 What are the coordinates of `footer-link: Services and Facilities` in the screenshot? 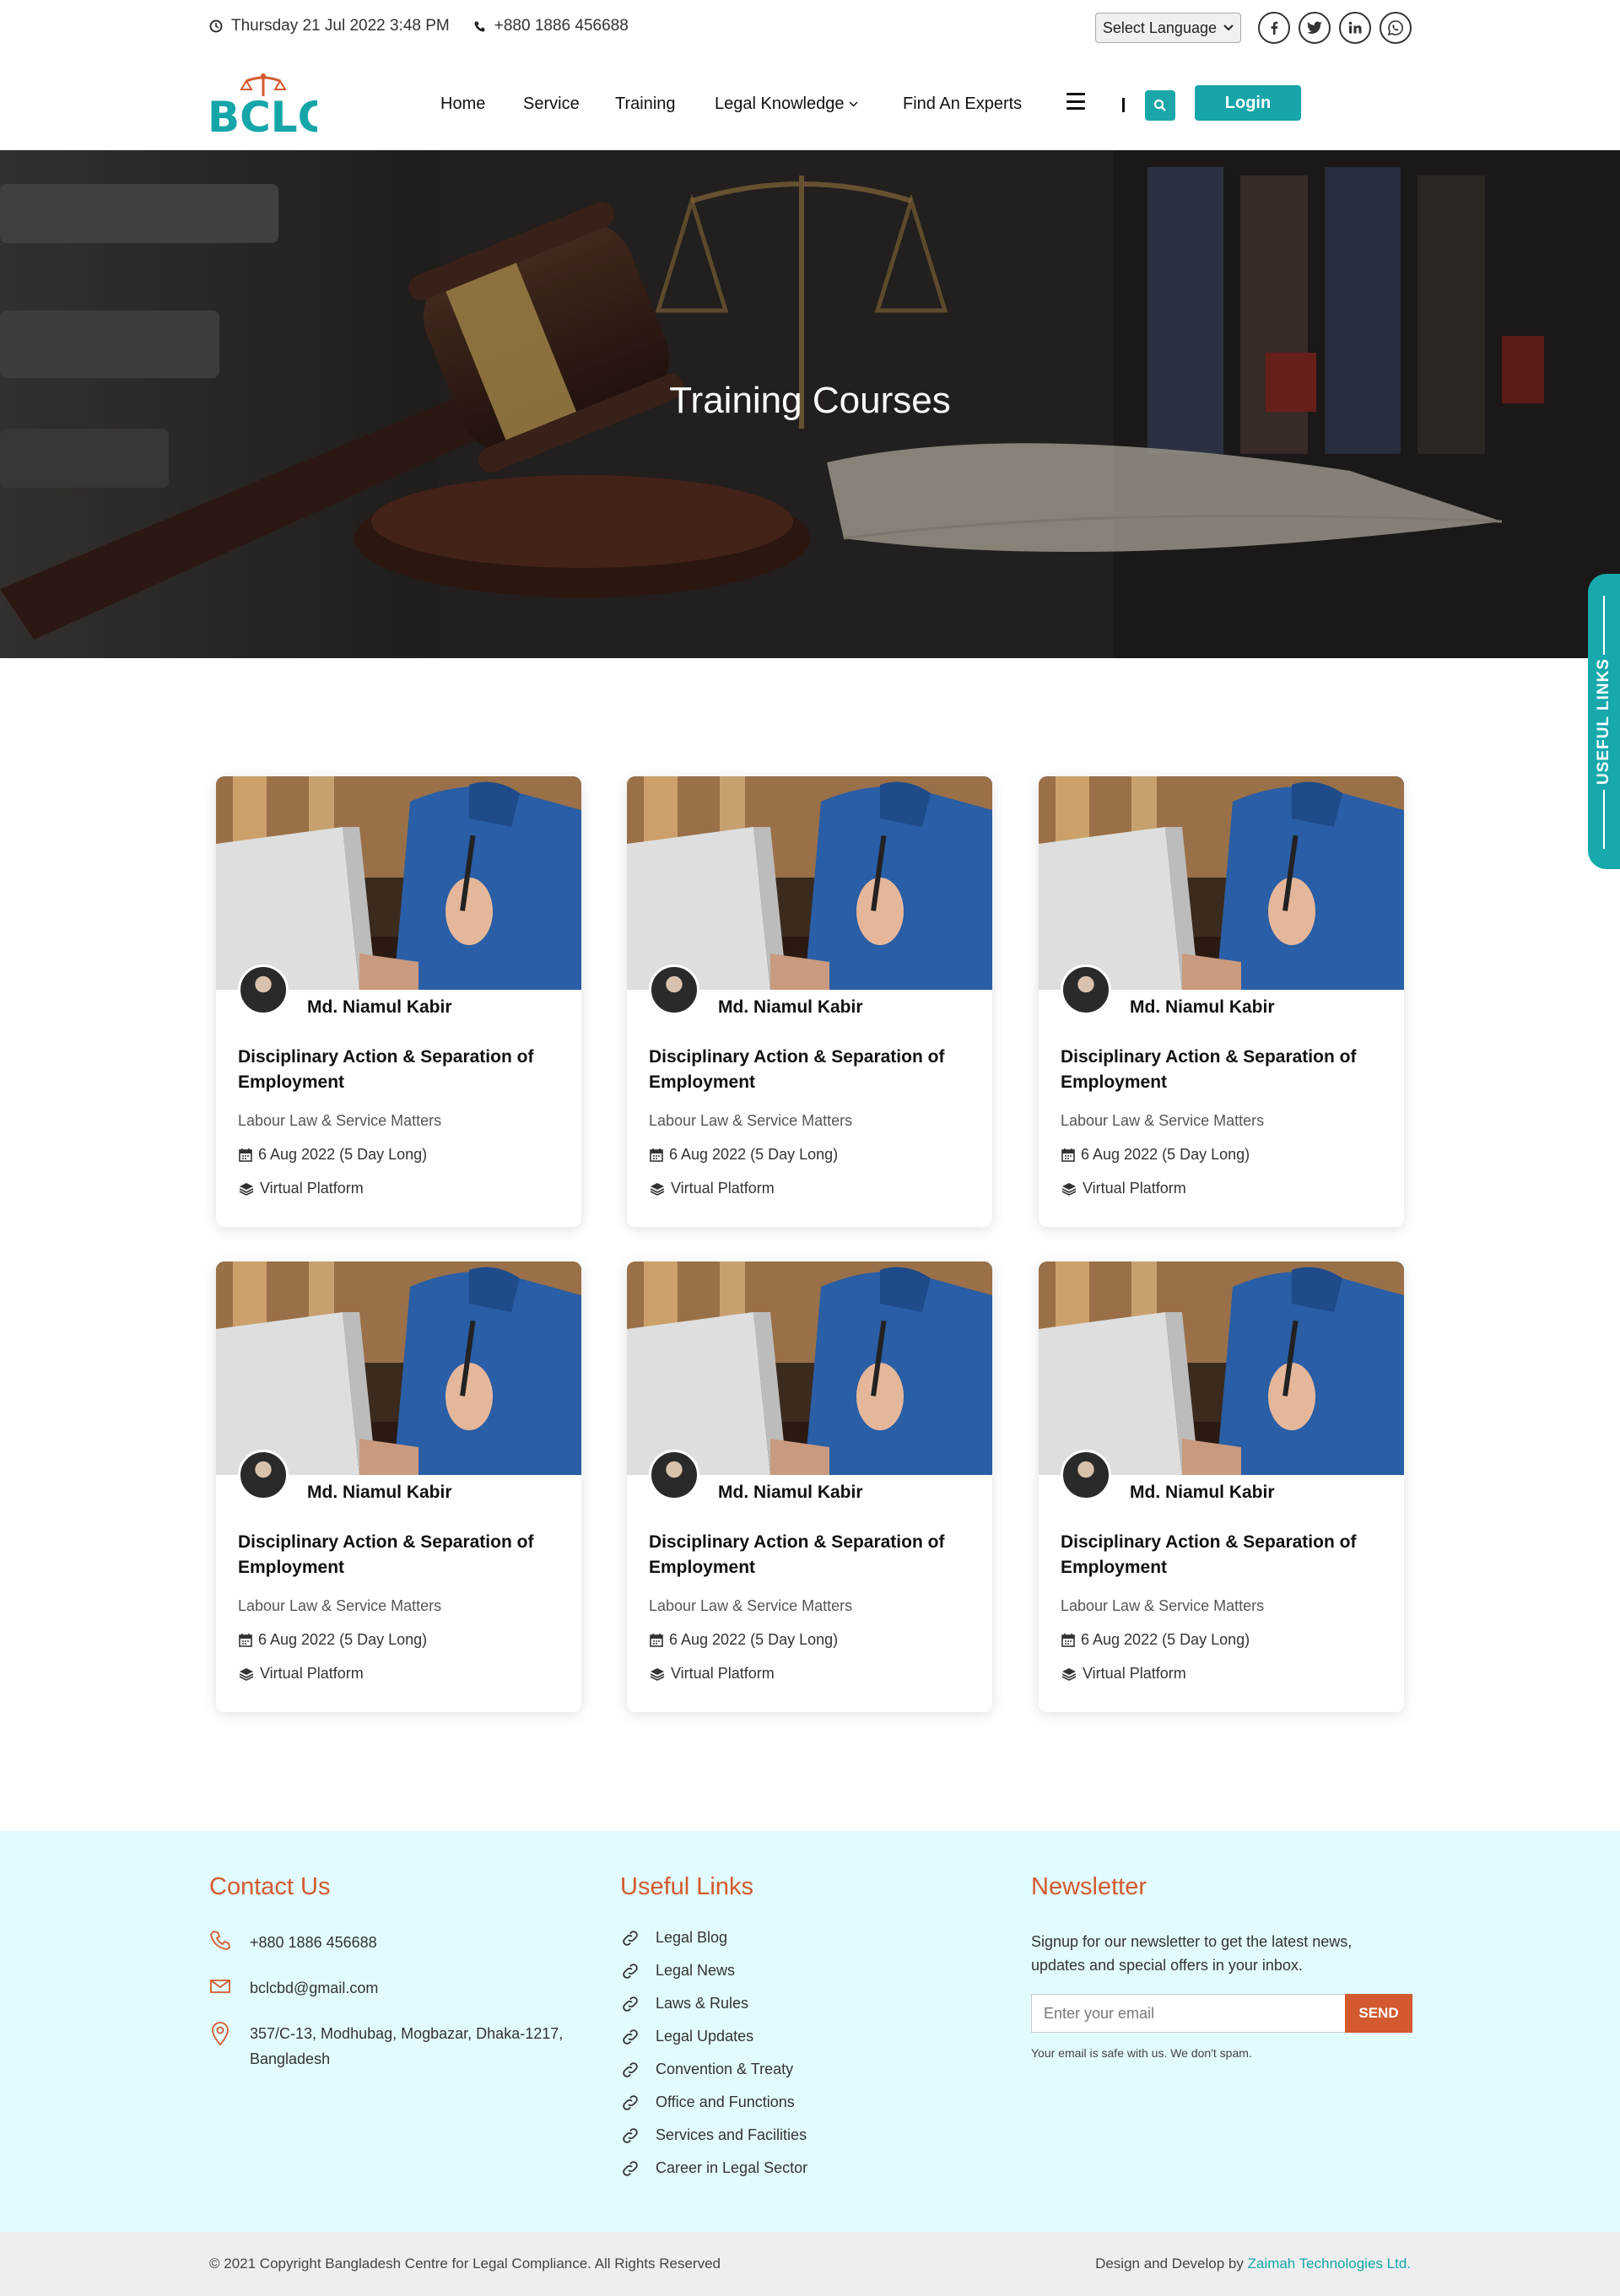 It's located at (713, 2135).